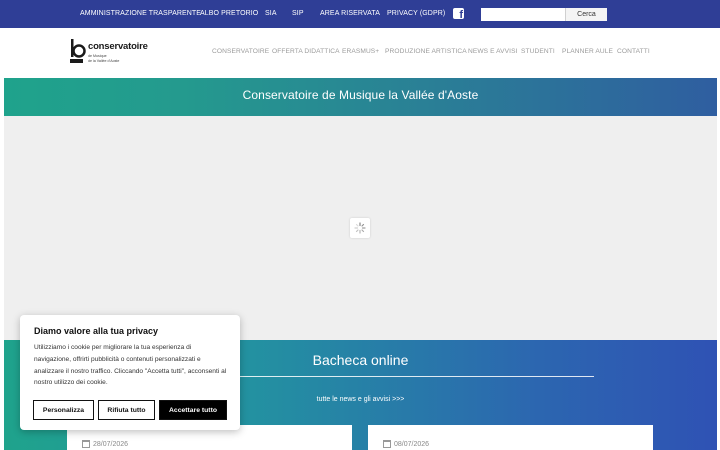 The image size is (720, 450). Describe the element at coordinates (412, 444) in the screenshot. I see `news-date: 08/07/2026` at that location.